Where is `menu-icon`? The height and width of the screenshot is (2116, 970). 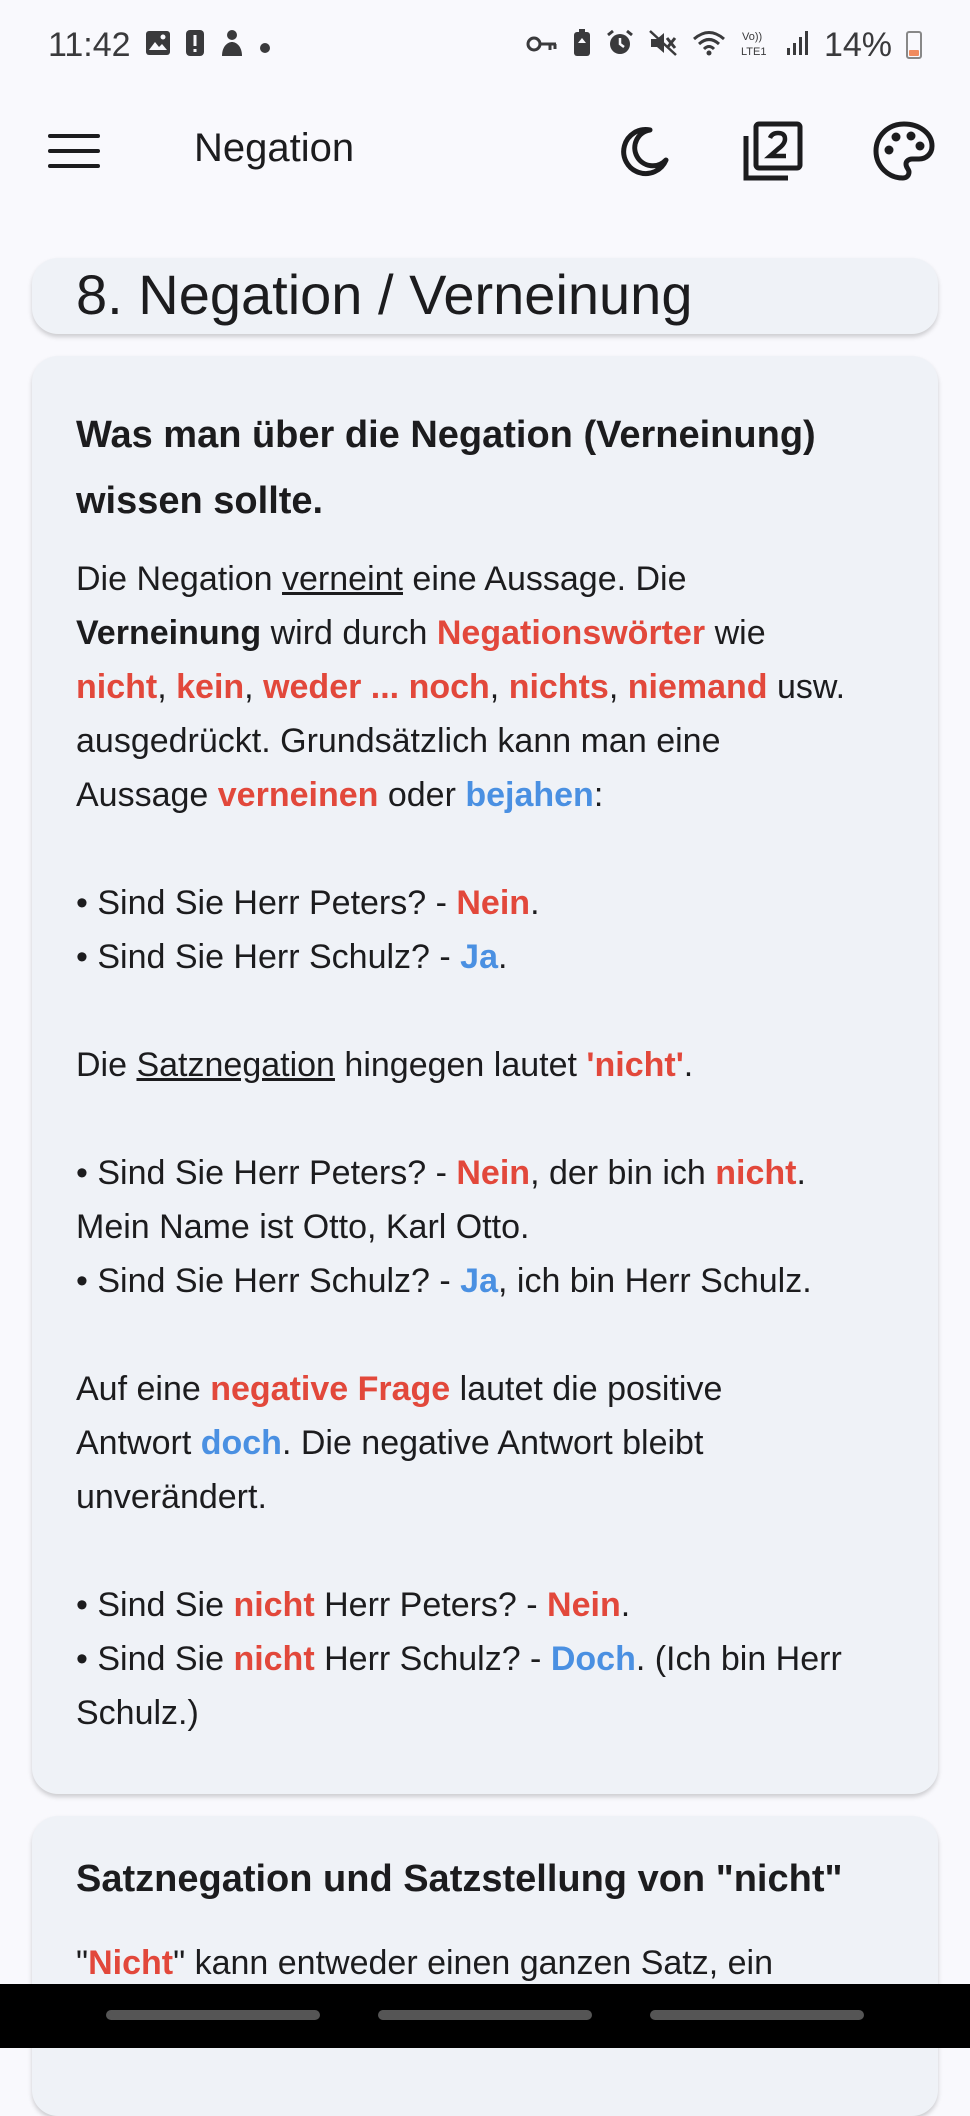
menu-icon is located at coordinates (74, 152).